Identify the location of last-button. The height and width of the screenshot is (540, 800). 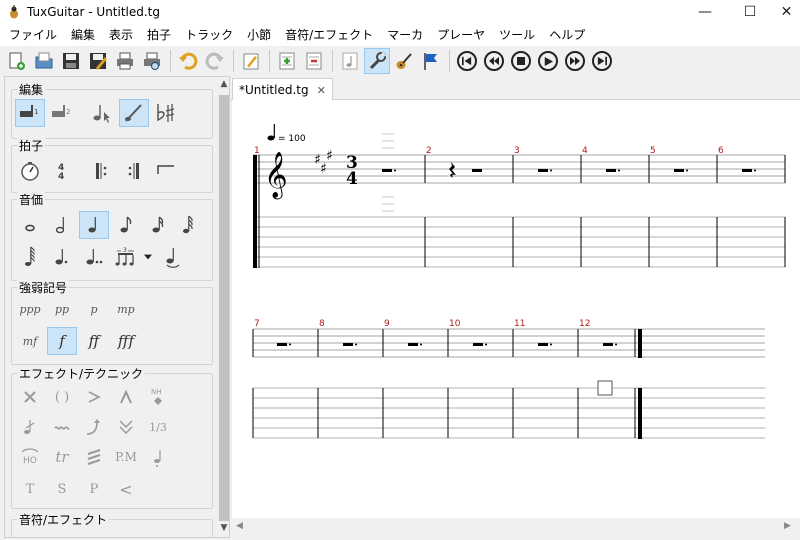
(602, 61).